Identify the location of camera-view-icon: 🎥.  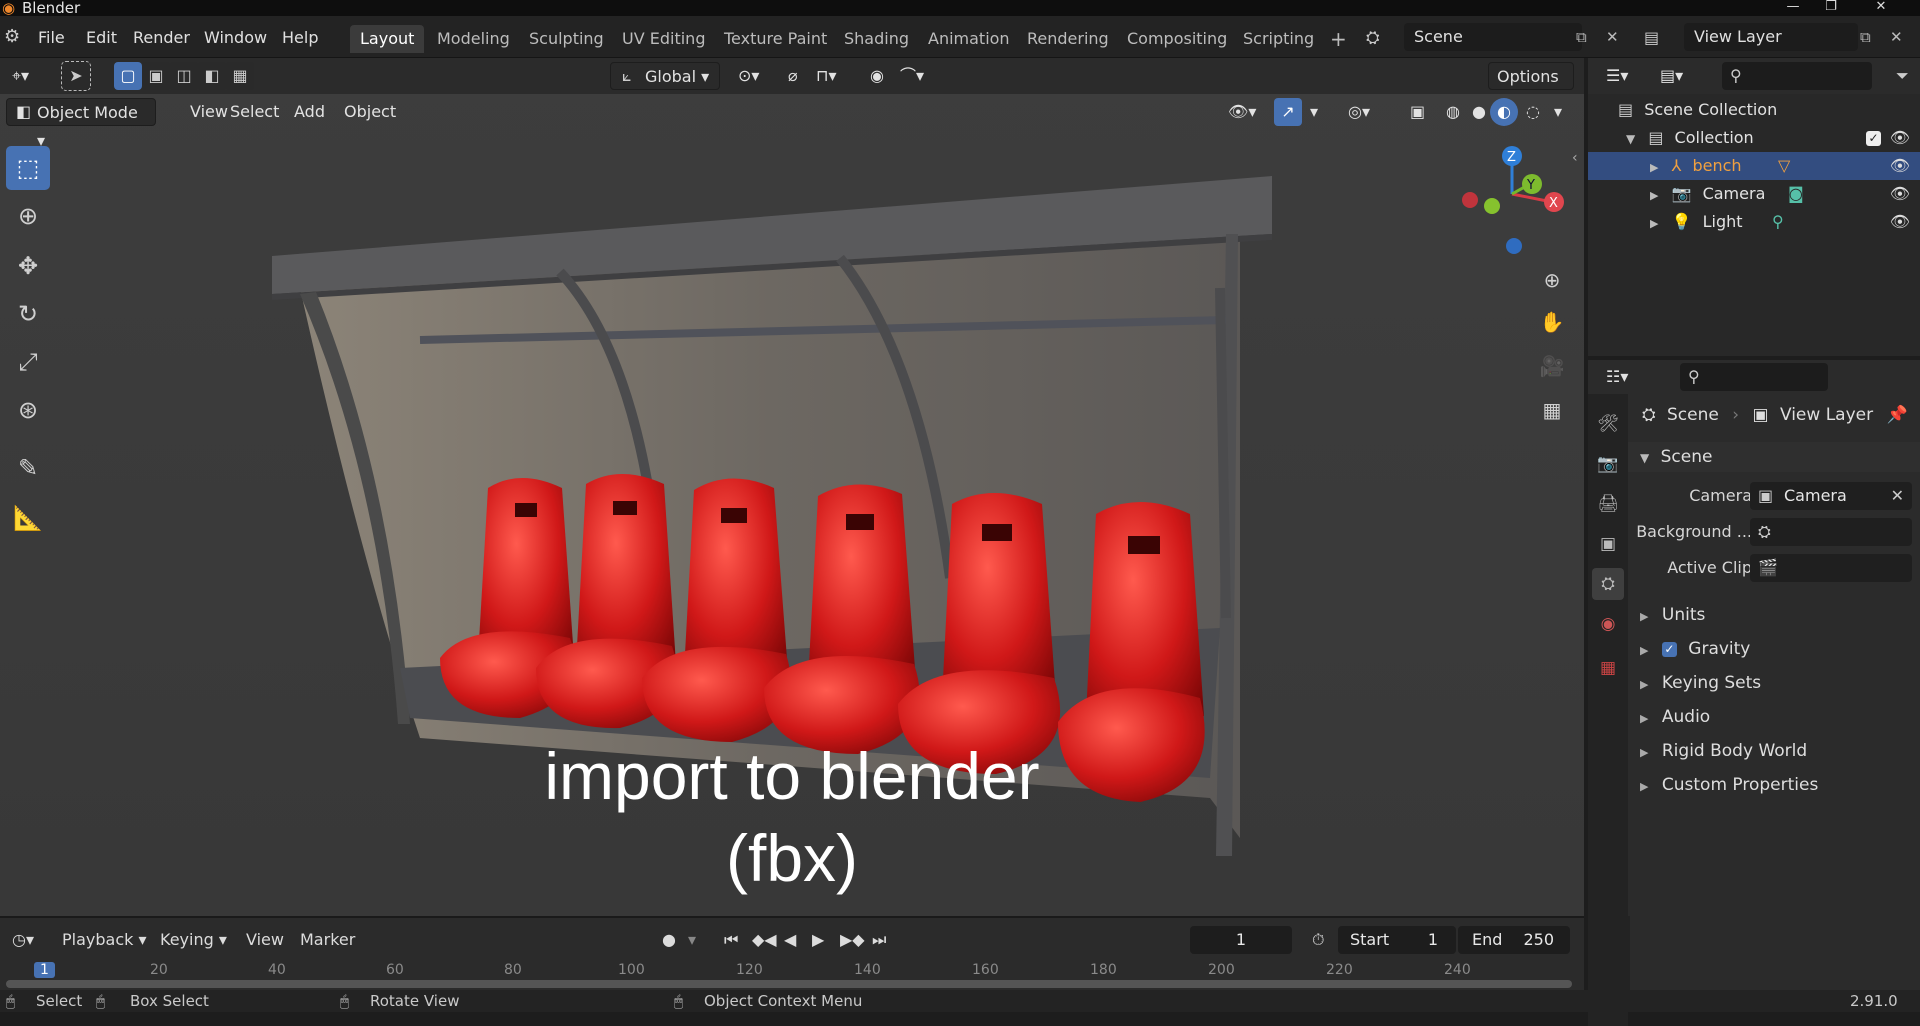
(1552, 366).